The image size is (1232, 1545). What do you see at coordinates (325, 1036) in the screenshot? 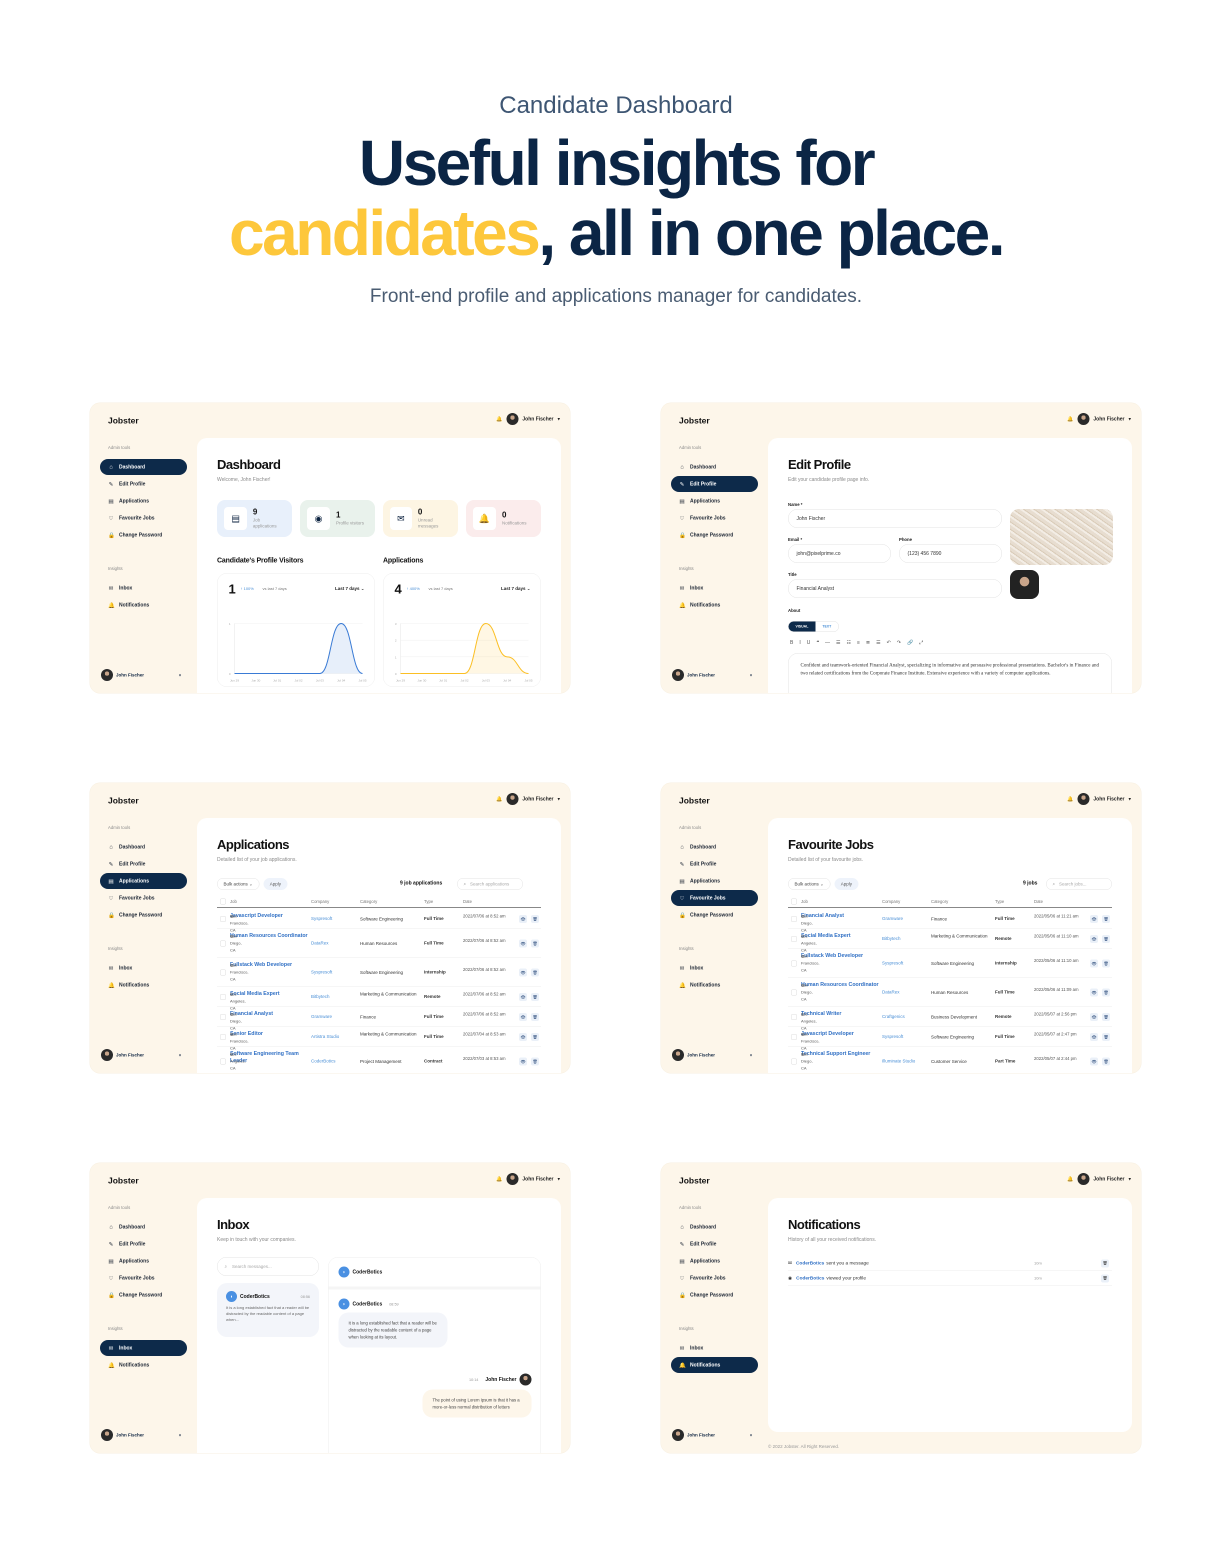
I see `company-link: Artistra Studio` at bounding box center [325, 1036].